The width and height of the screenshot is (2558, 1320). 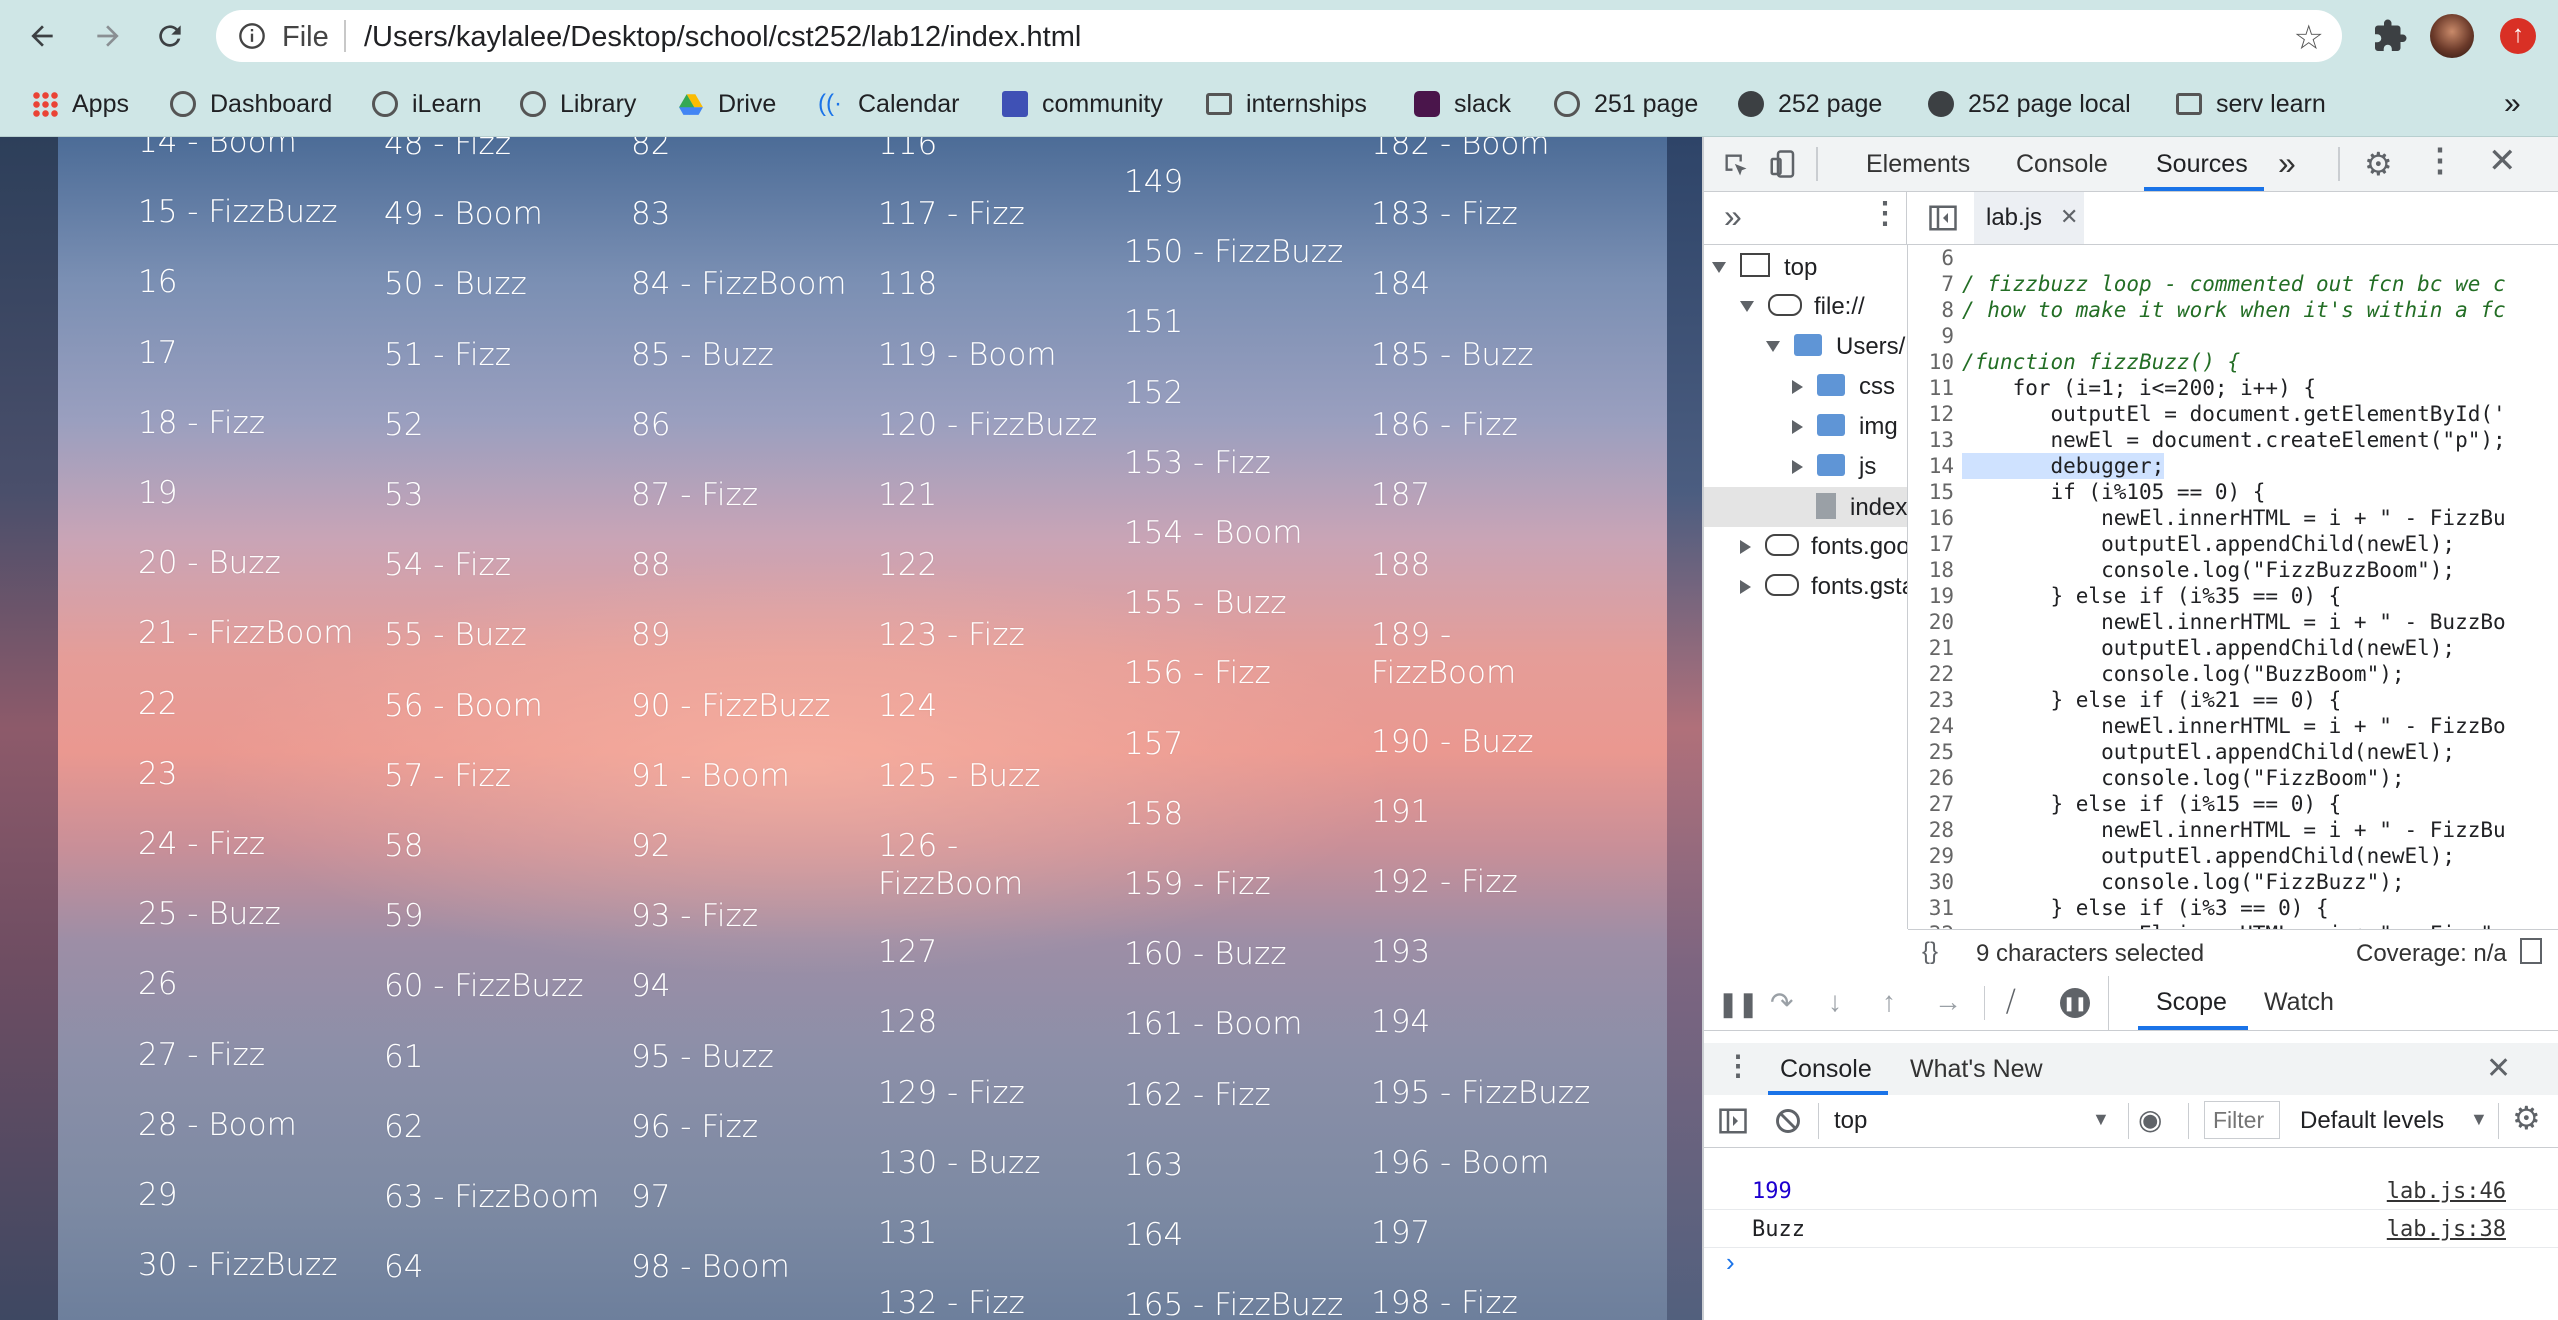 What do you see at coordinates (427, 104) in the screenshot?
I see `bookmark-ilearn: iLearn` at bounding box center [427, 104].